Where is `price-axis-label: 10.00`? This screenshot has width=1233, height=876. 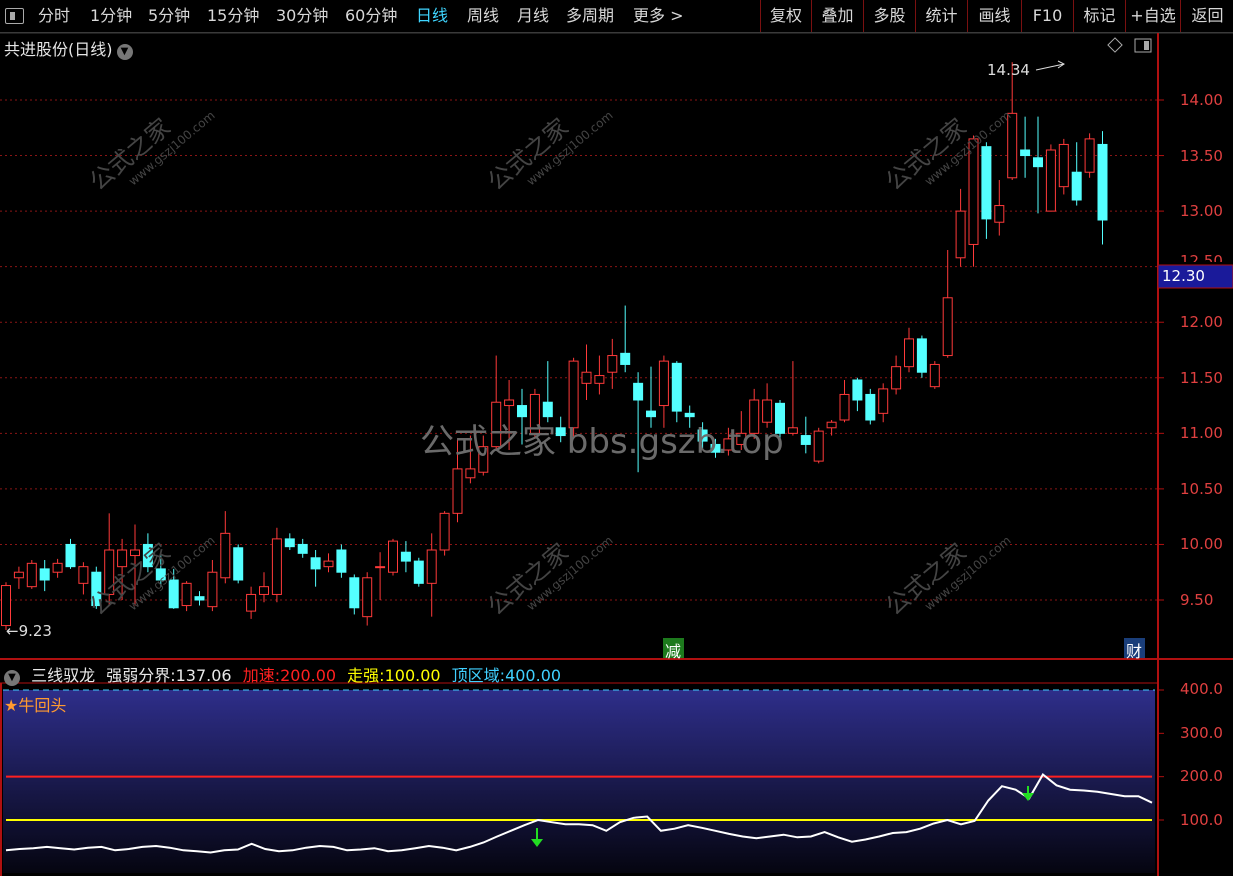 price-axis-label: 10.00 is located at coordinates (1201, 544).